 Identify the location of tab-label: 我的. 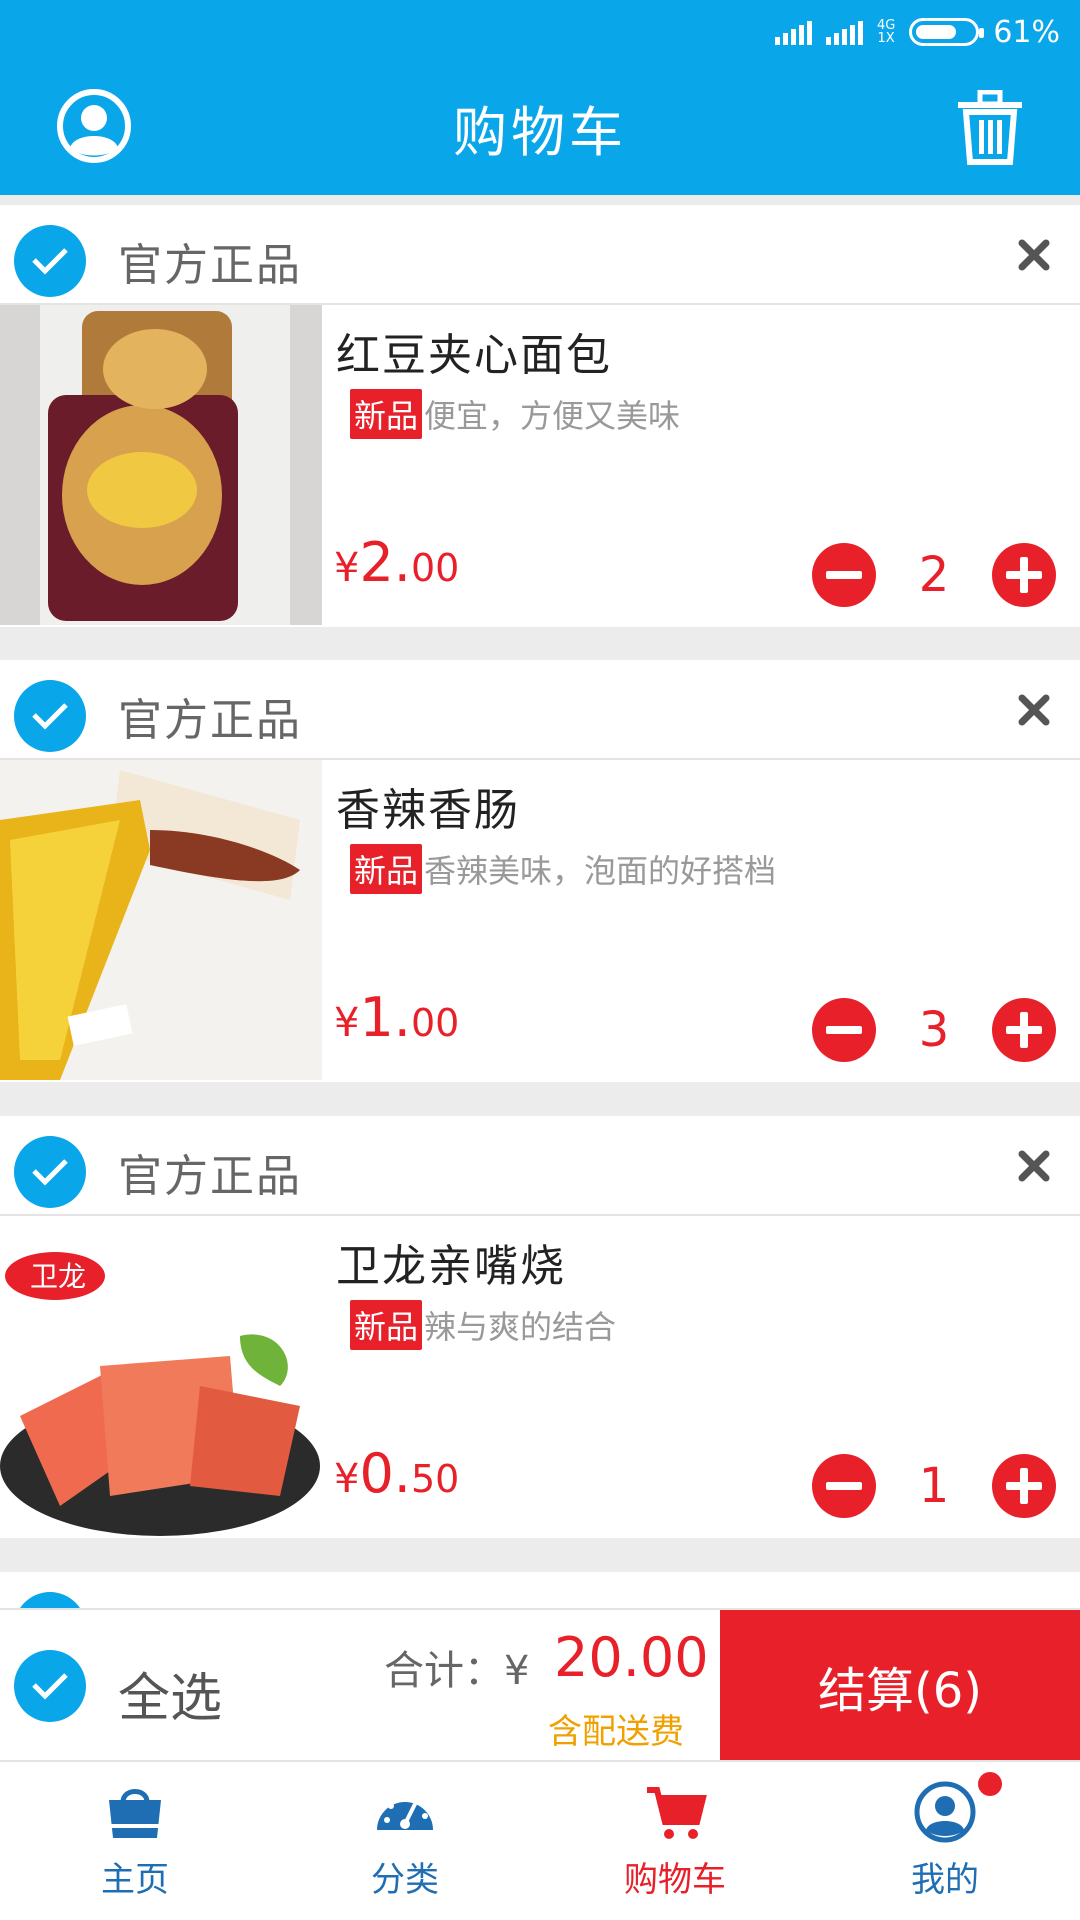
(945, 1880).